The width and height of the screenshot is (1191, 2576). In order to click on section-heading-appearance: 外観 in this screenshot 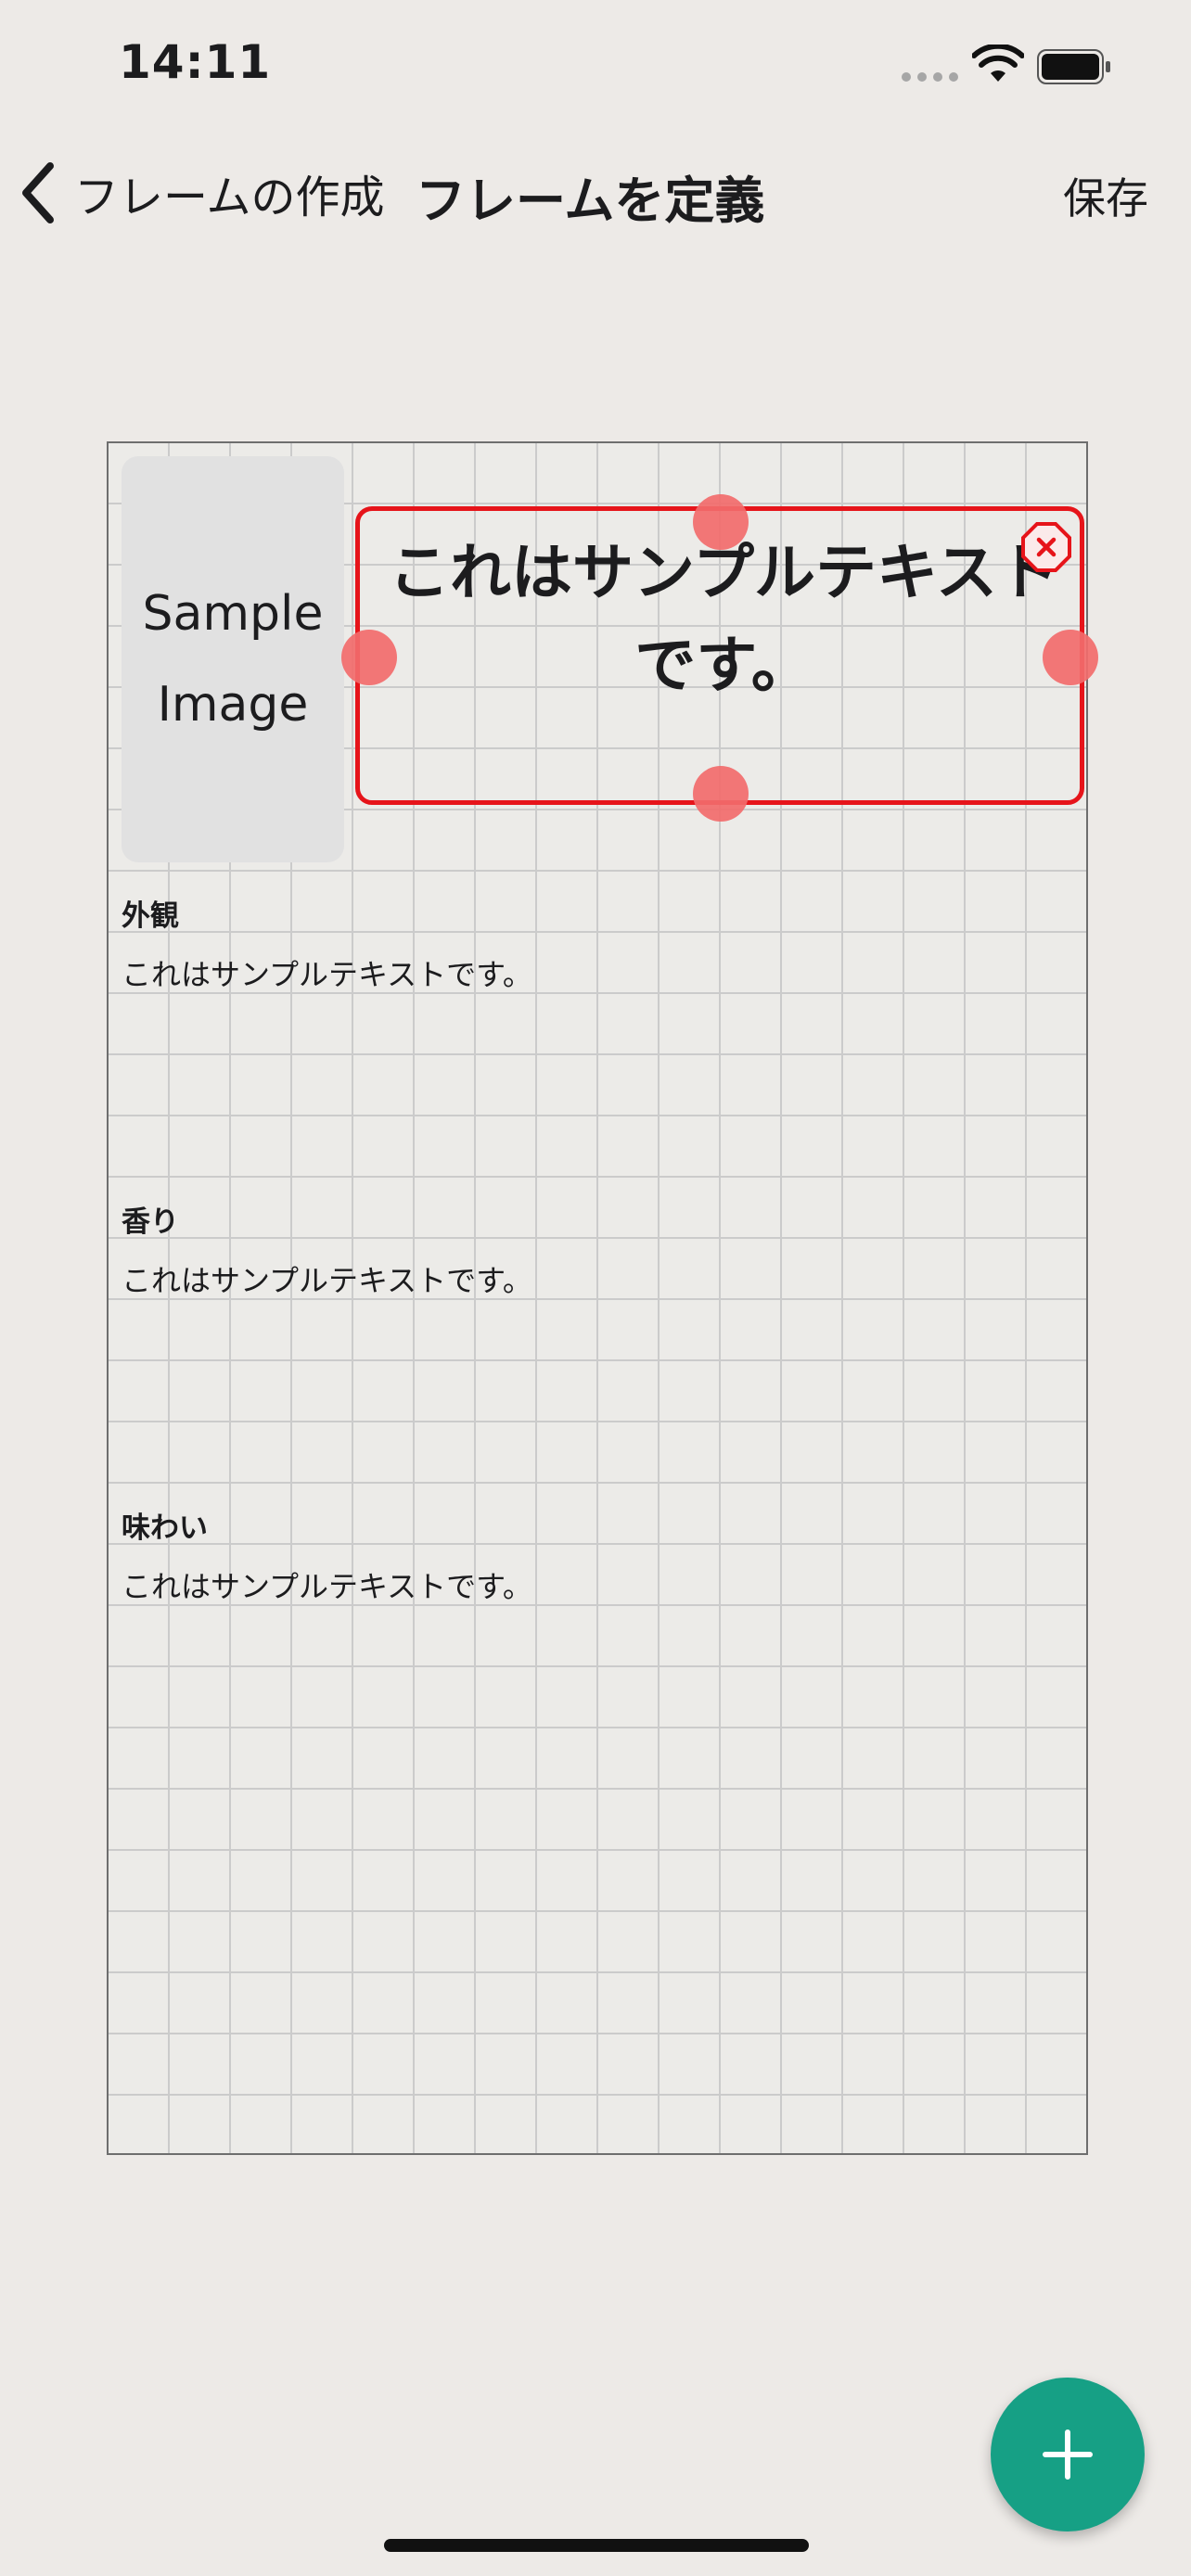, I will do `click(151, 913)`.